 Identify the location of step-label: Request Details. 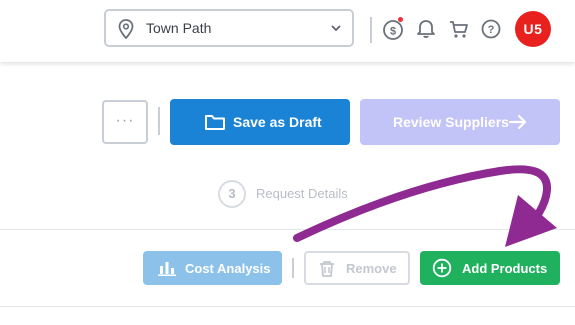
(302, 193).